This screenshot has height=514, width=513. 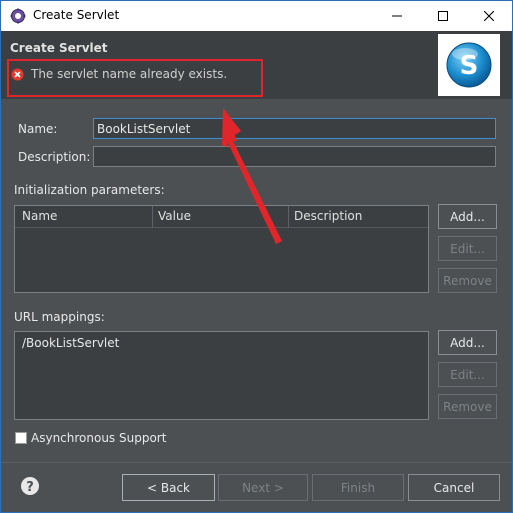 I want to click on minimize-button, so click(x=397, y=16).